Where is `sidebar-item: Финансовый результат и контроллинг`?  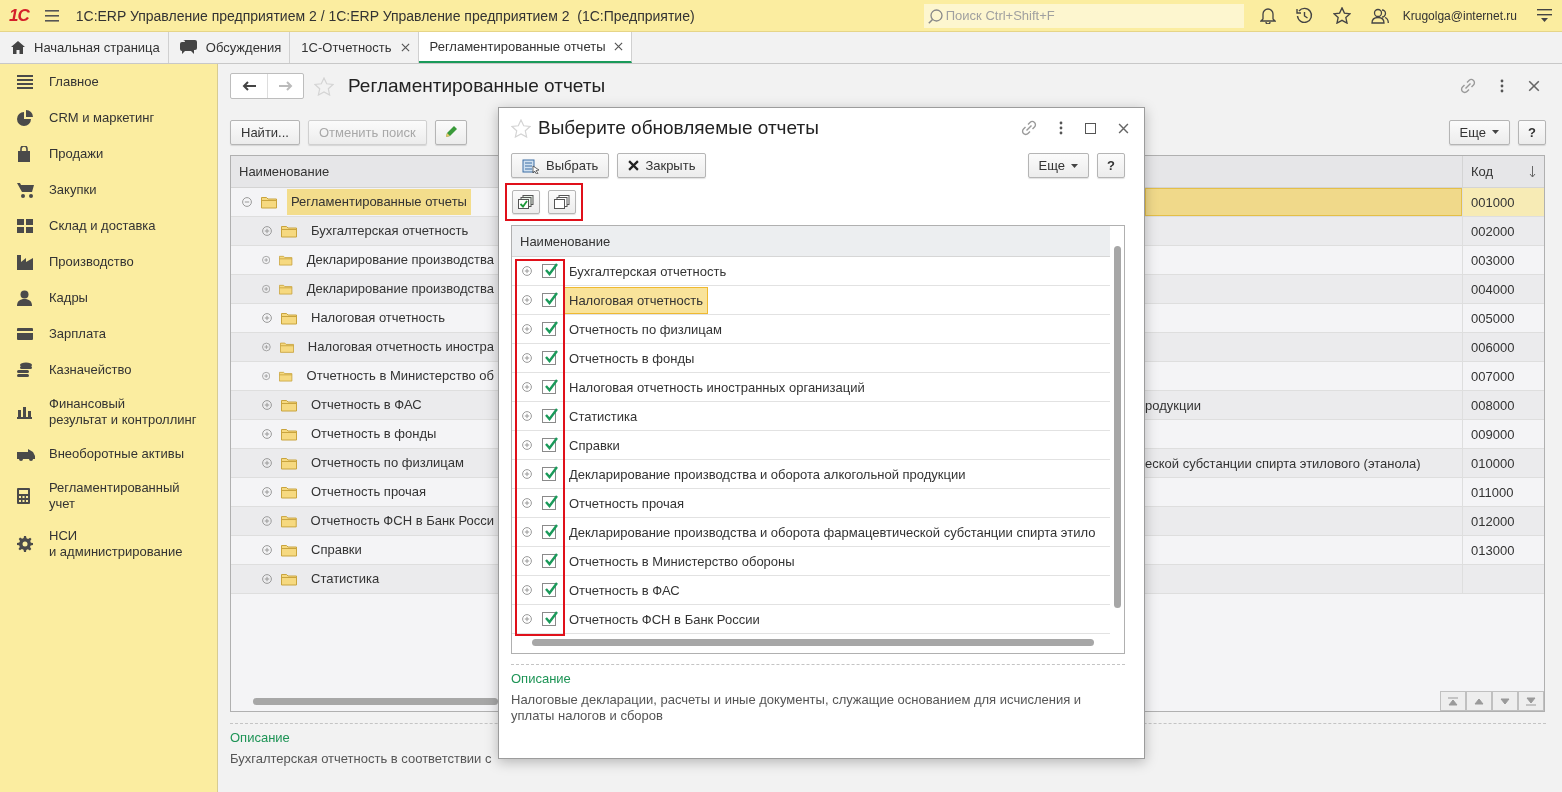
sidebar-item: Финансовый результат и контроллинг is located at coordinates (123, 412).